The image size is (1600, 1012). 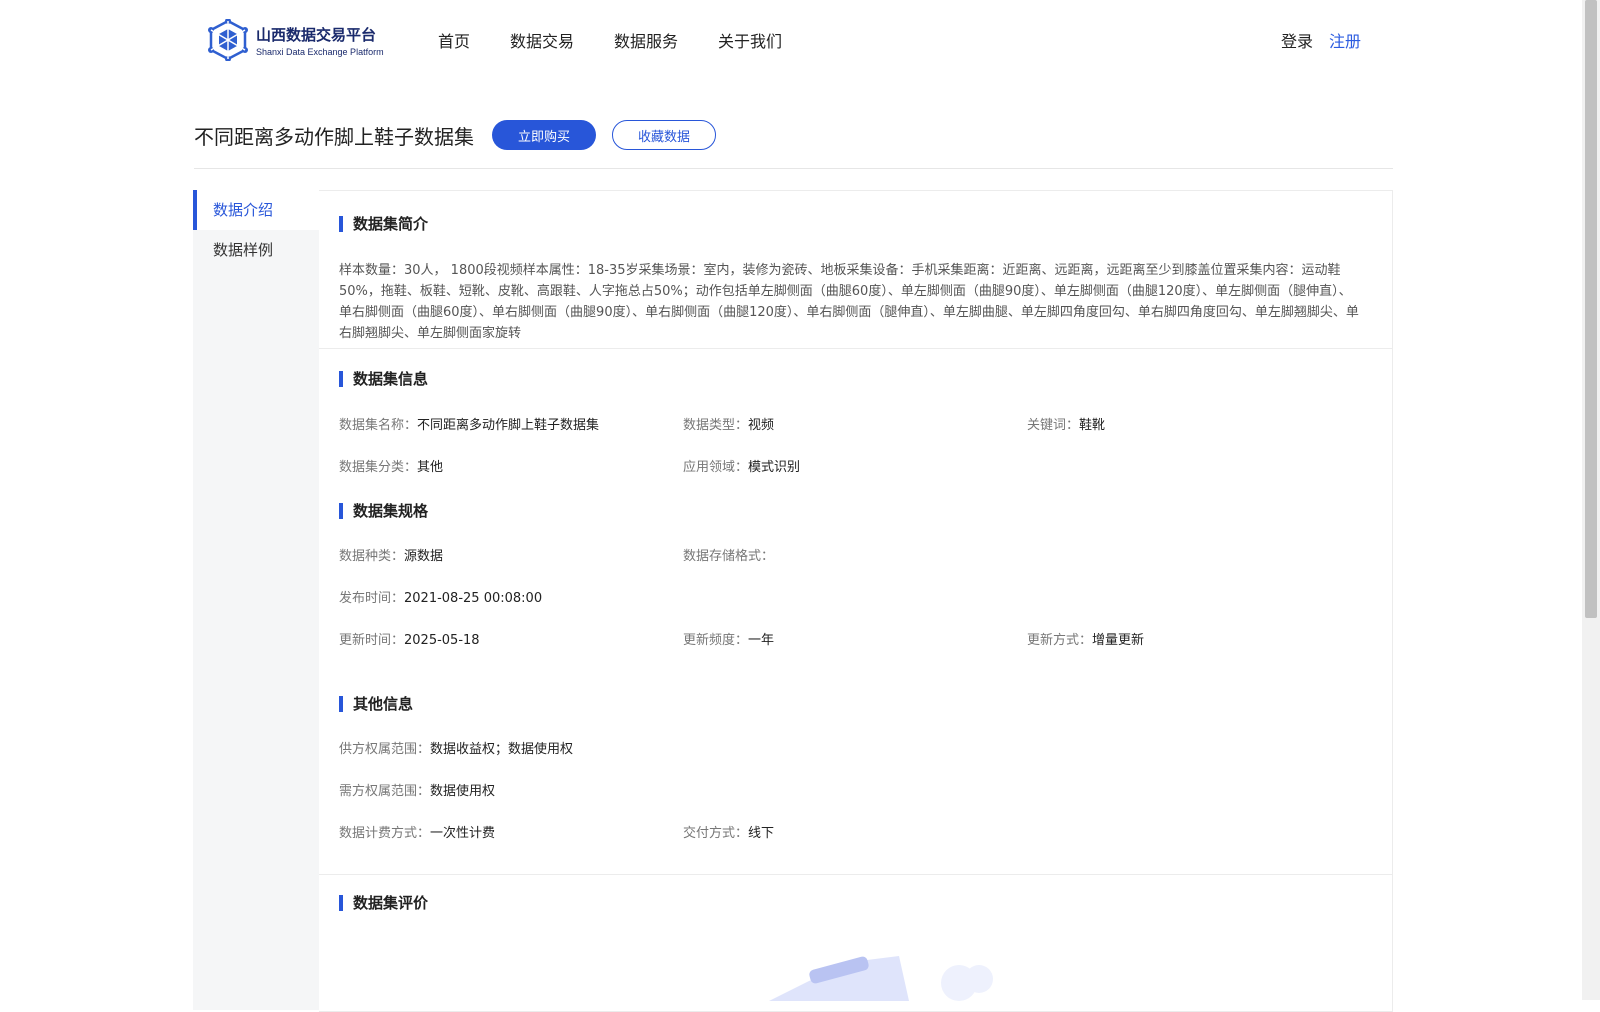 I want to click on main-nav: 首页 数据交易 数据服务 关于我们, so click(x=630, y=40).